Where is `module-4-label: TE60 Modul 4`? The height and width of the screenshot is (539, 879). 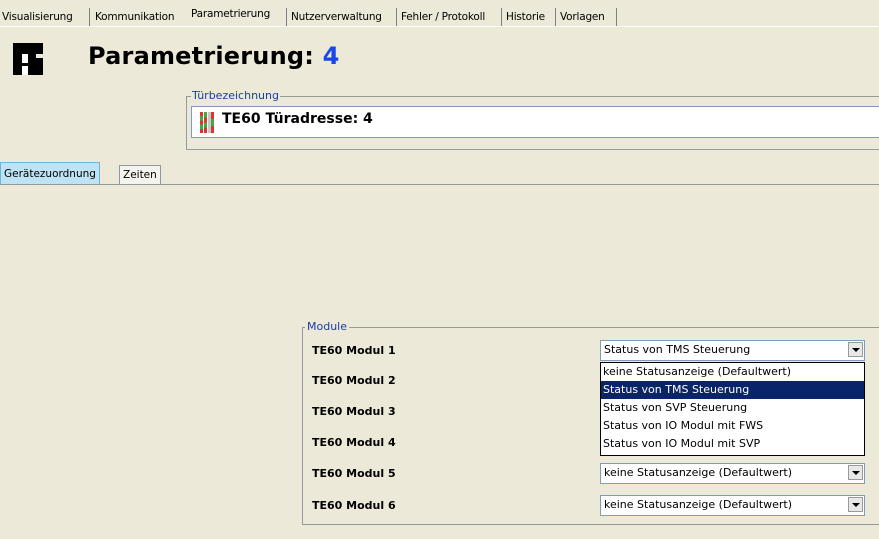
module-4-label: TE60 Modul 4 is located at coordinates (354, 442).